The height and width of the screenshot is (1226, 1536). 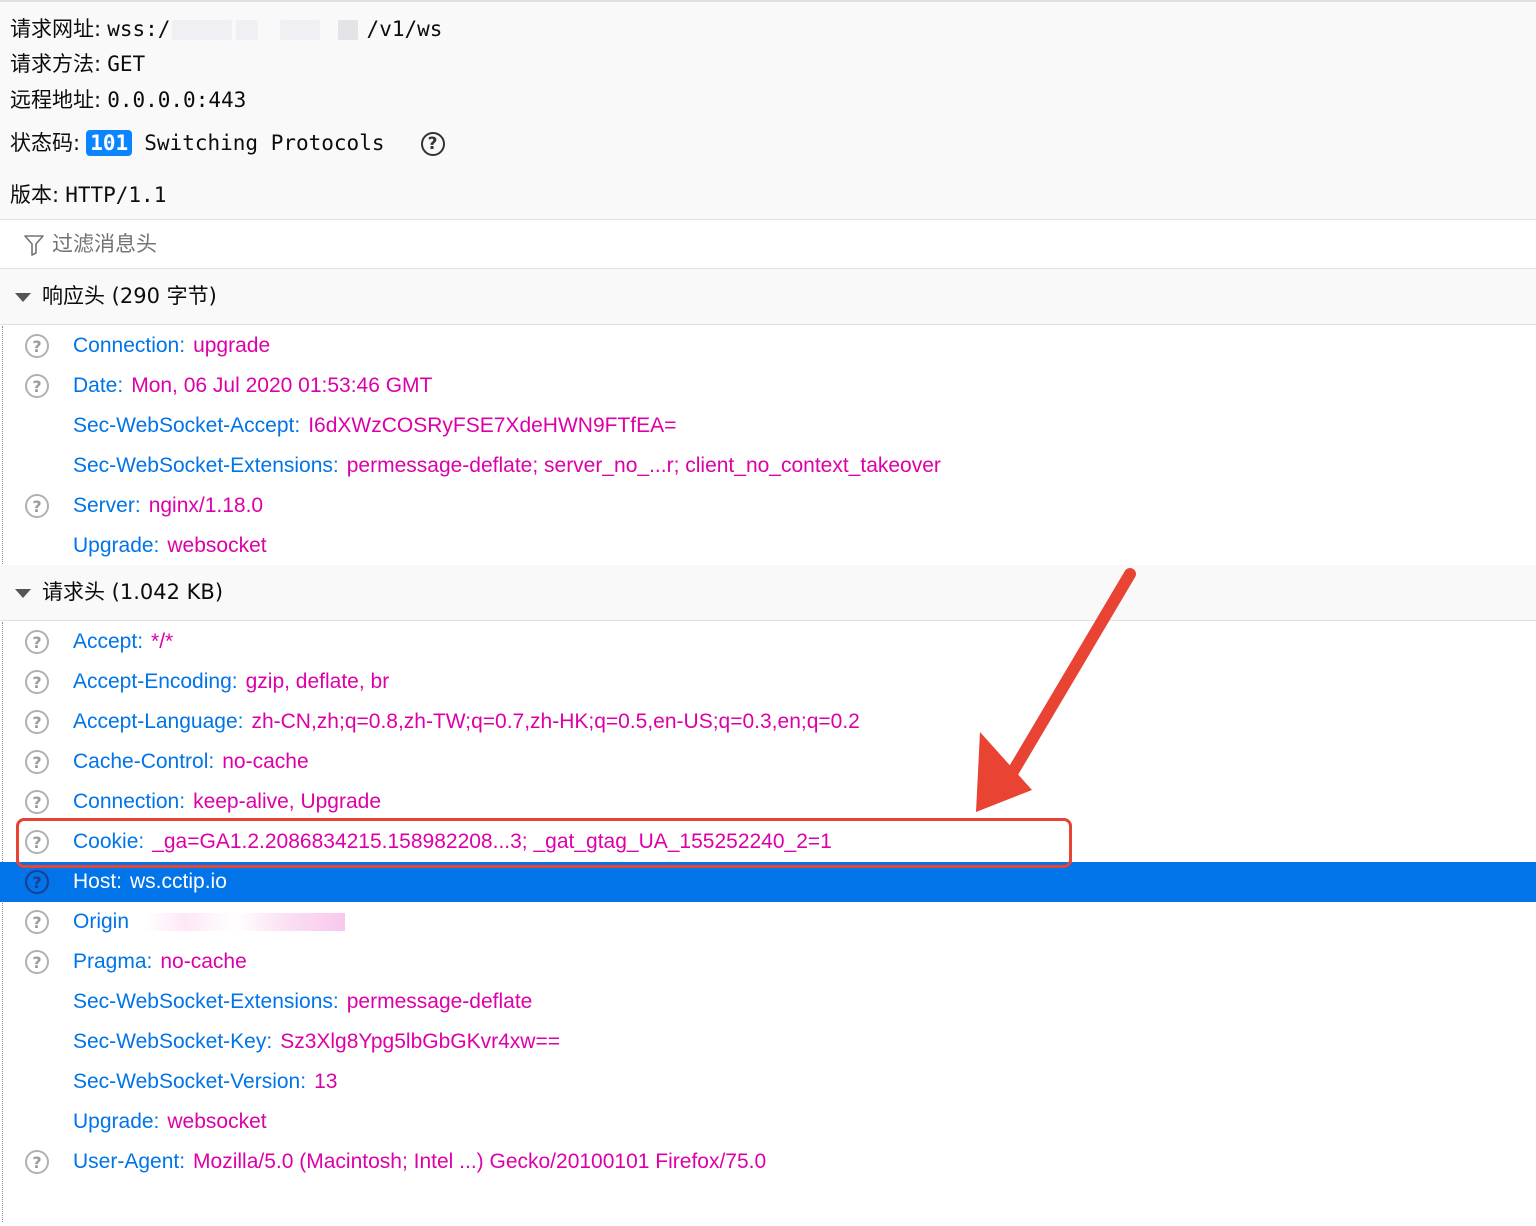 What do you see at coordinates (768, 882) in the screenshot?
I see `header-row: ? Host: ws.cctip.io` at bounding box center [768, 882].